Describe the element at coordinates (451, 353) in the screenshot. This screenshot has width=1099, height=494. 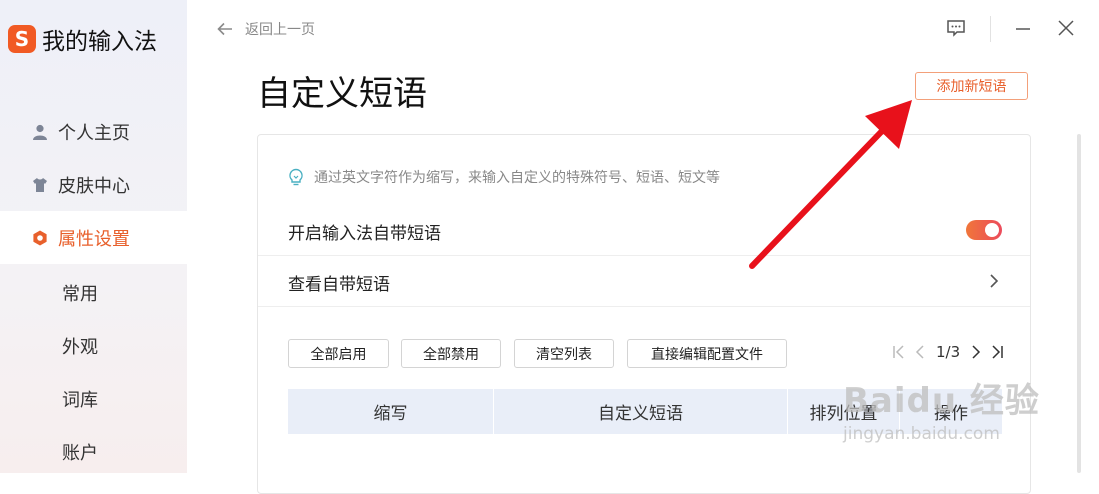
I see `disable-all-button: 全部禁用` at that location.